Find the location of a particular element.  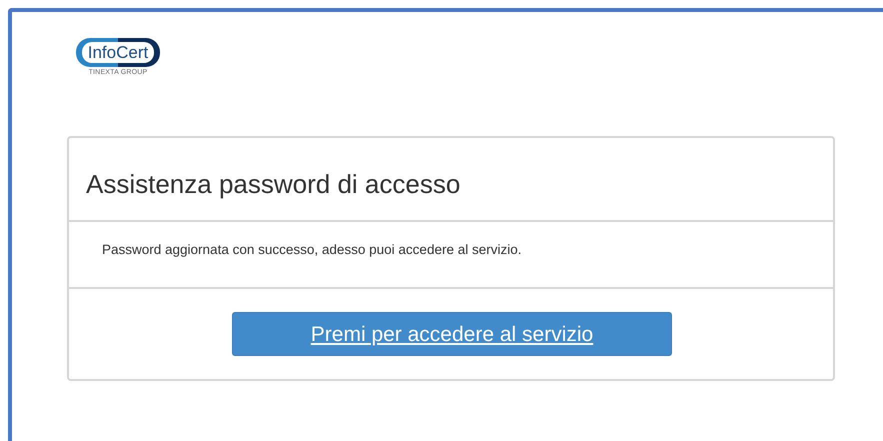

logo-text: InfoCert is located at coordinates (118, 52).